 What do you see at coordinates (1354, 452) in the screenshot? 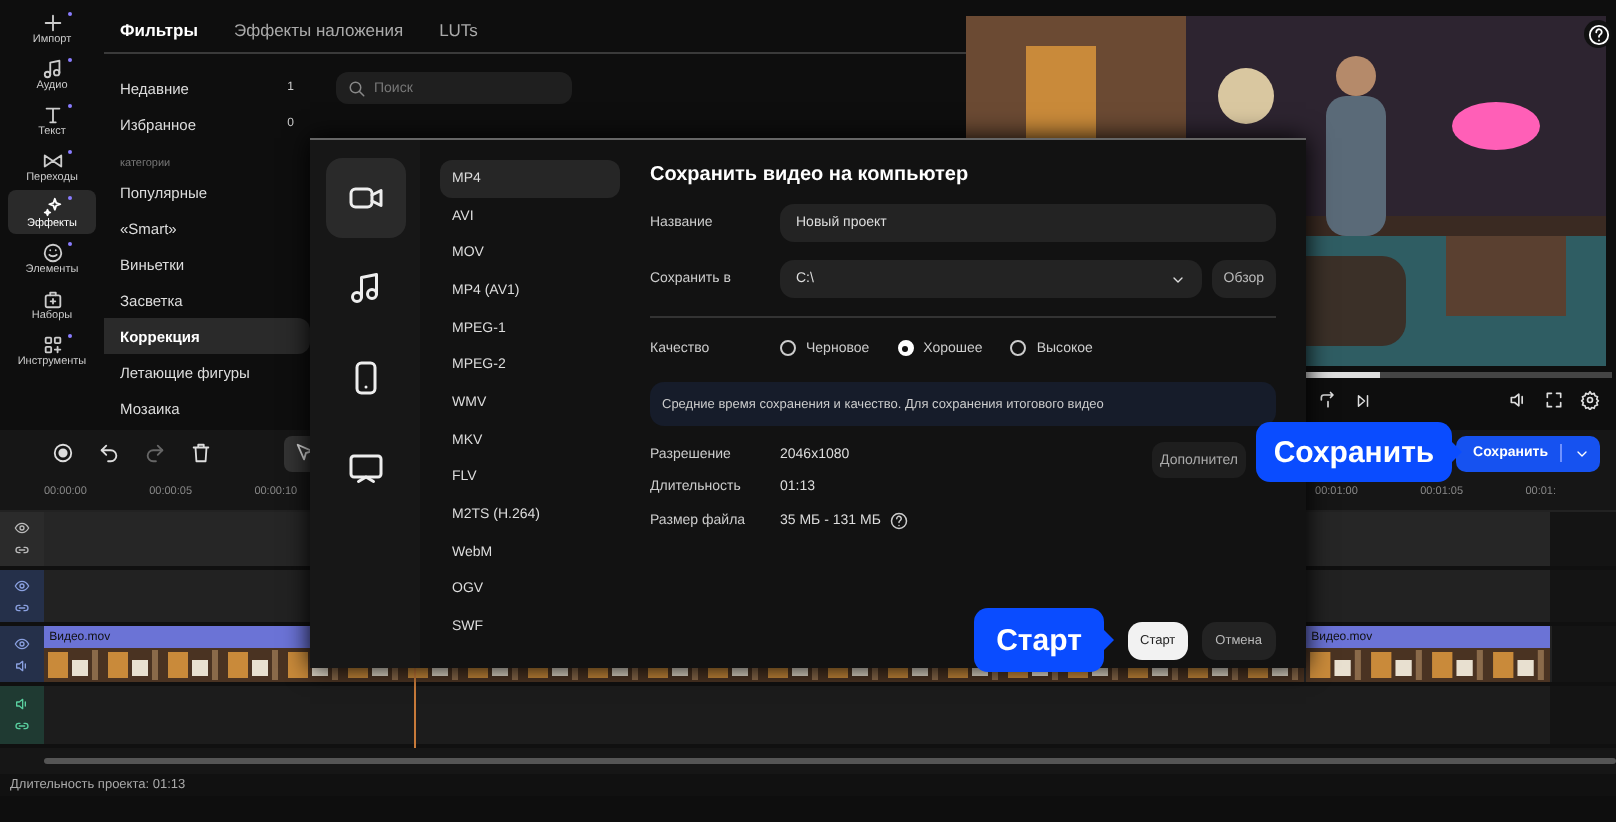
I see `callout: Сохранить` at bounding box center [1354, 452].